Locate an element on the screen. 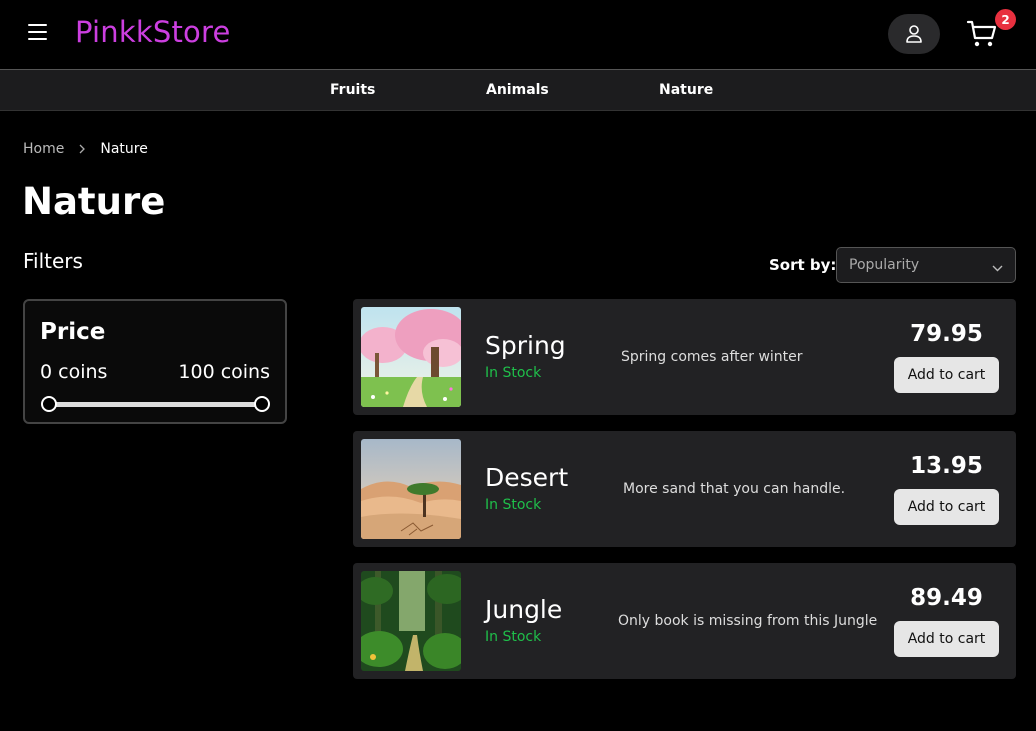 Image resolution: width=1036 pixels, height=731 pixels. sort-label: Sort by: is located at coordinates (803, 265).